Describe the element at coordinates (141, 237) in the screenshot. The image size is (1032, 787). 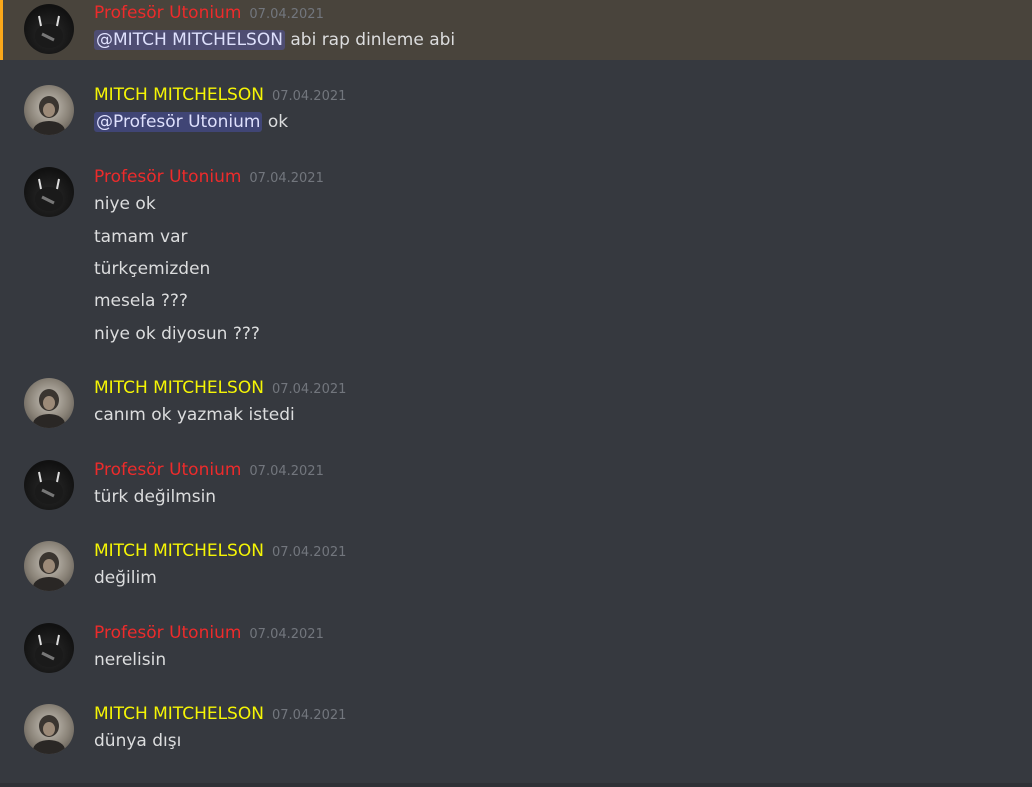
I see `message-text: tamam var` at that location.